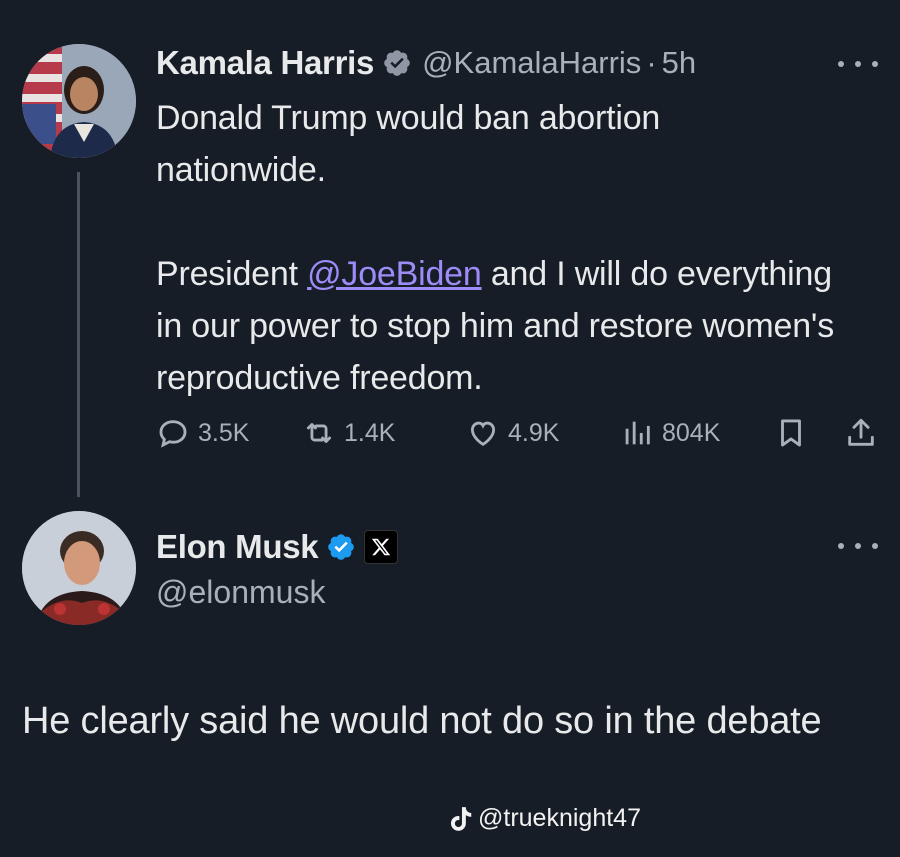 This screenshot has height=857, width=900. Describe the element at coordinates (79, 101) in the screenshot. I see `kamala-harris-avatar` at that location.